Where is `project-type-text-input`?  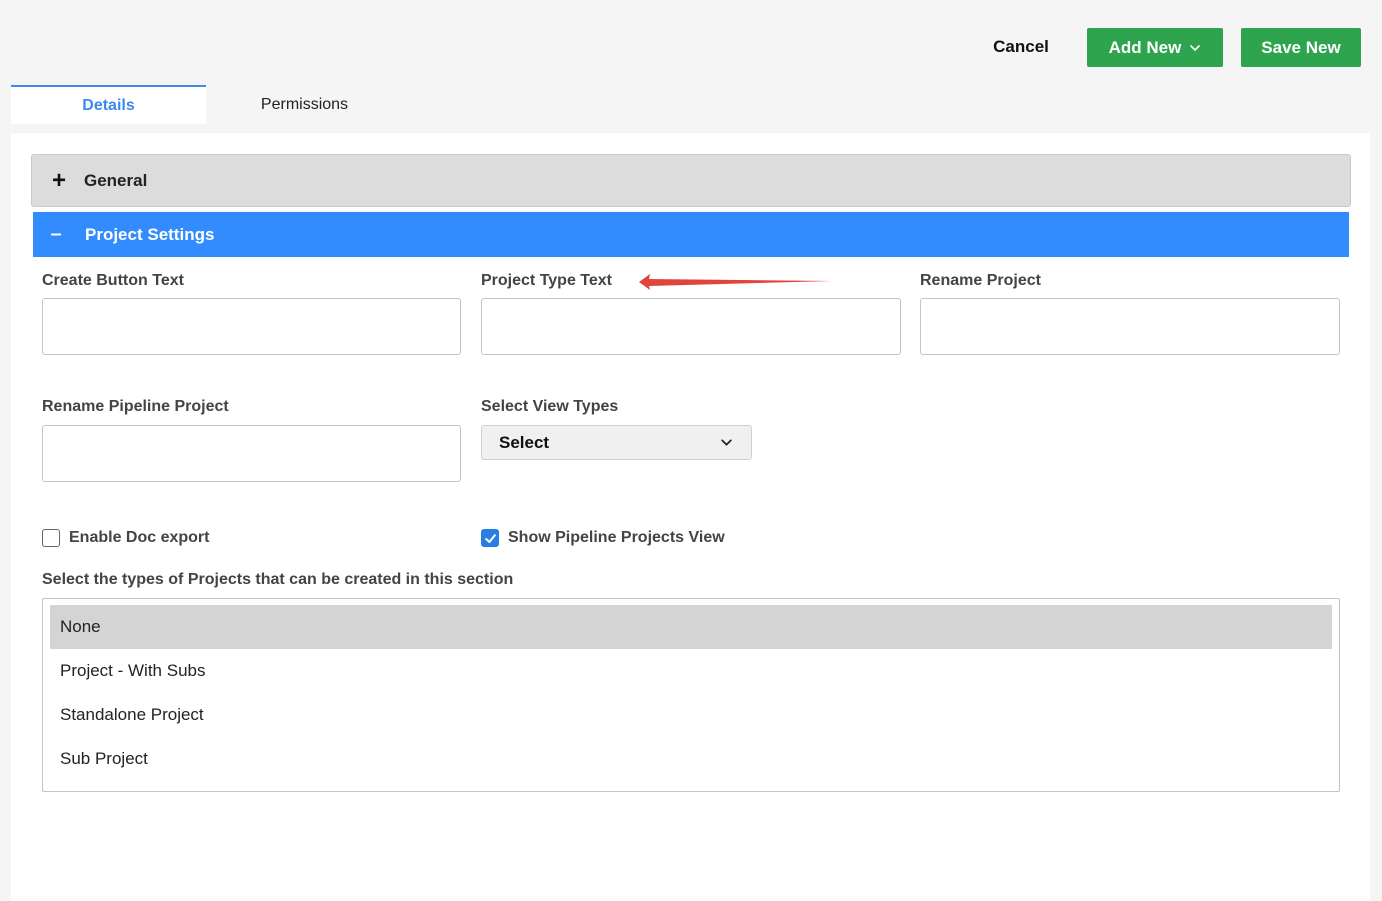
project-type-text-input is located at coordinates (691, 326).